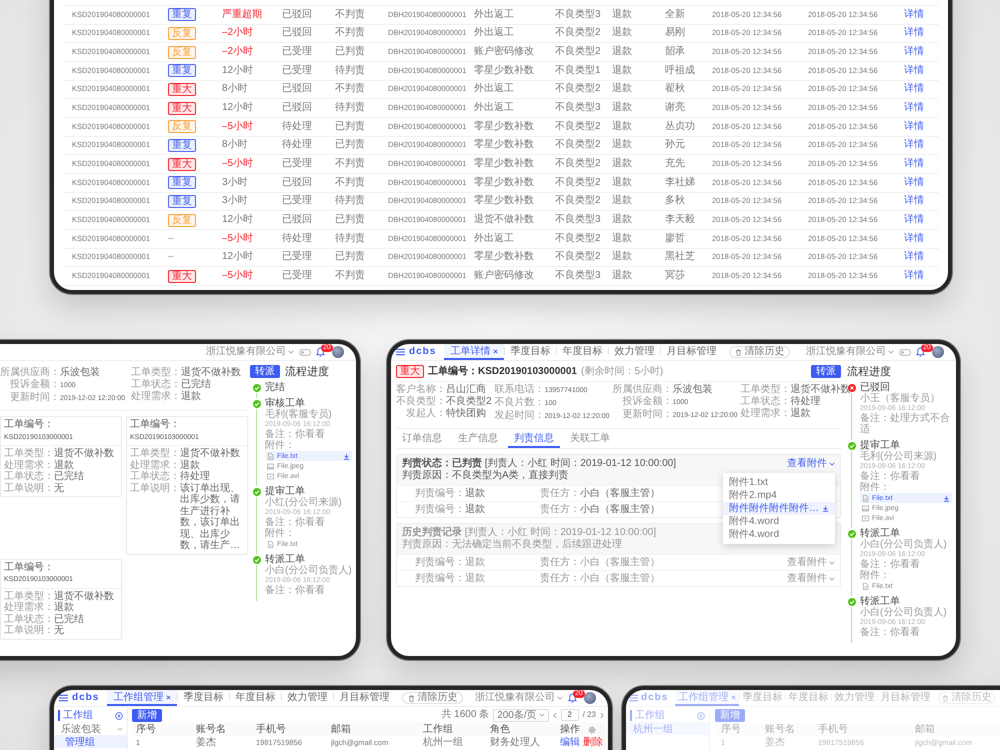 This screenshot has height=750, width=1000. What do you see at coordinates (593, 742) in the screenshot?
I see `delete-link: 删除` at bounding box center [593, 742].